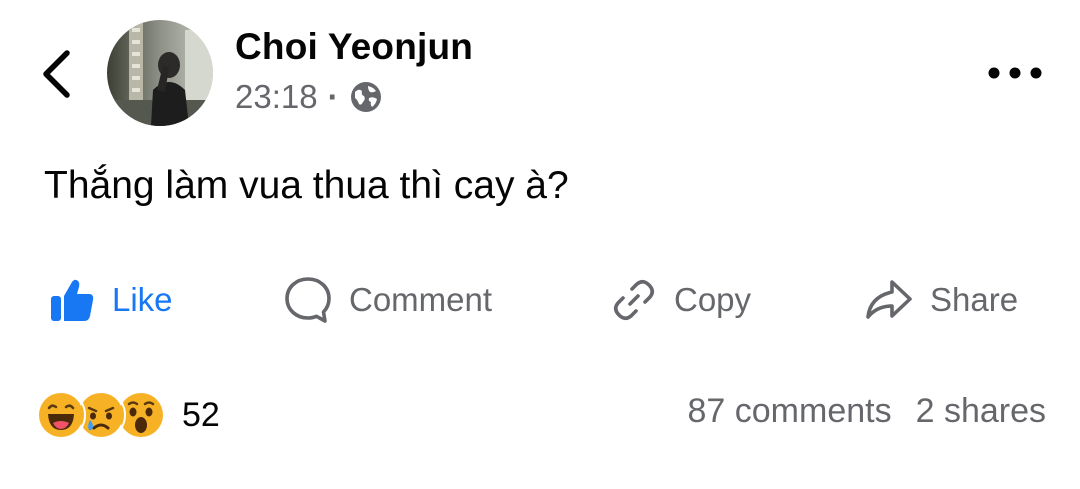  Describe the element at coordinates (110, 300) in the screenshot. I see `like-button: Like` at that location.